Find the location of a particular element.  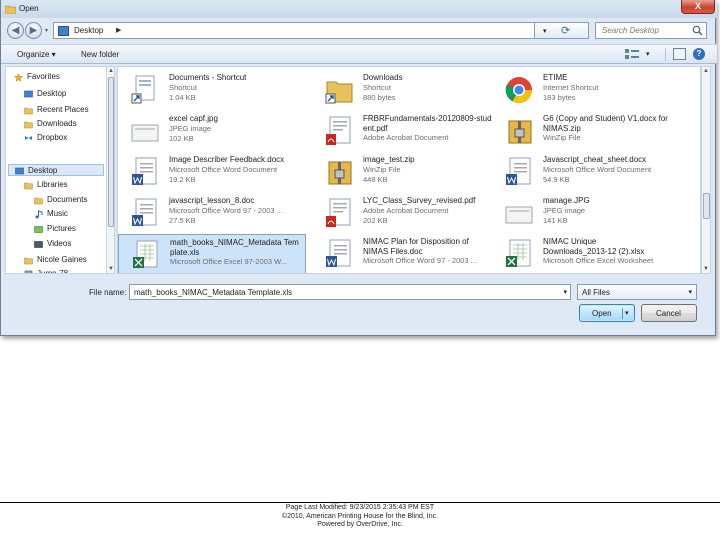

file-name-continued: NIMAS.zip is located at coordinates (562, 128).